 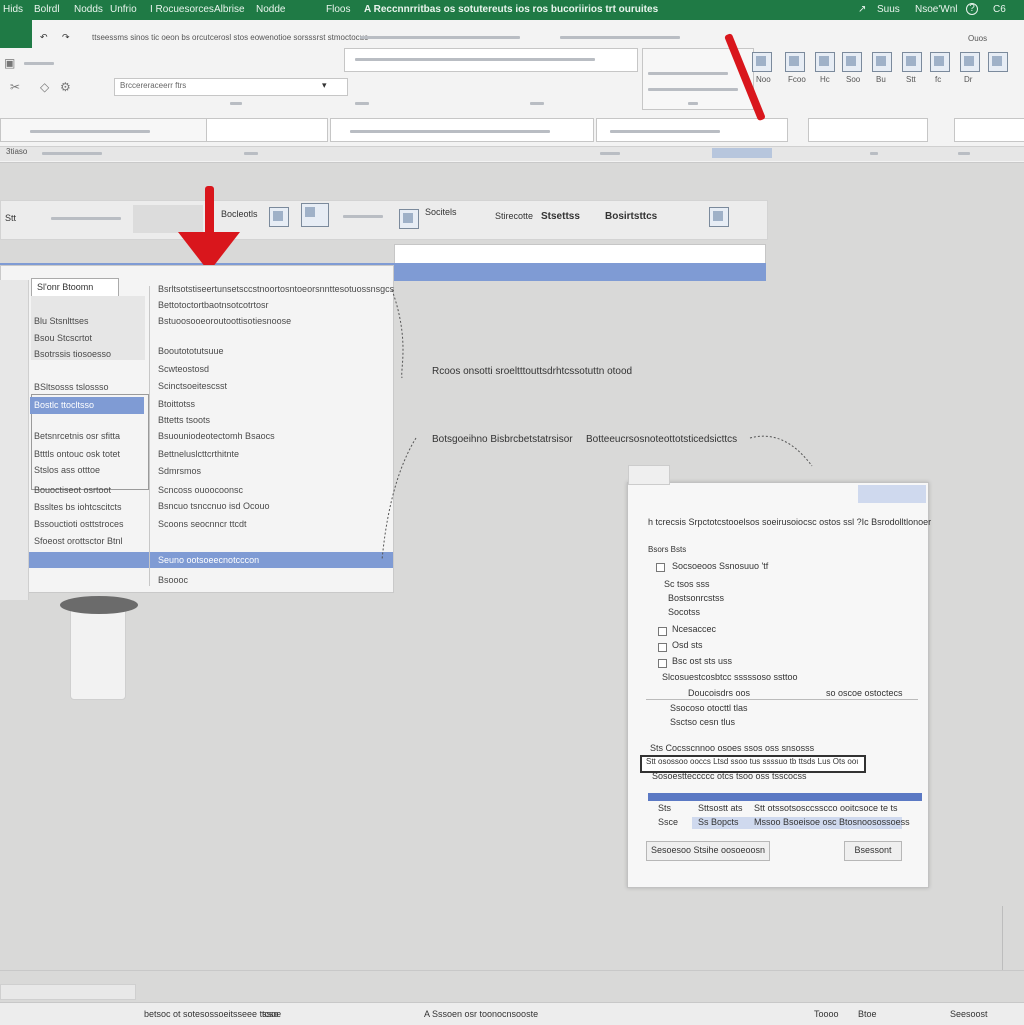 I want to click on ribbon-button-label: Bu, so click(x=881, y=79).